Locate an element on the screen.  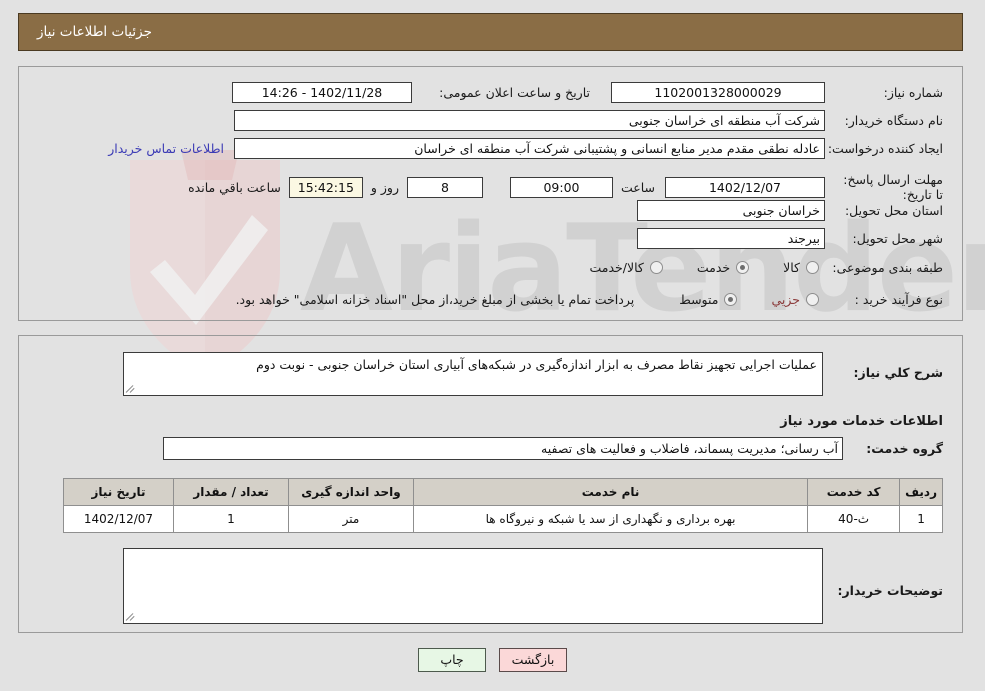
radio-option-motavaset: متوسط is located at coordinates (708, 299).